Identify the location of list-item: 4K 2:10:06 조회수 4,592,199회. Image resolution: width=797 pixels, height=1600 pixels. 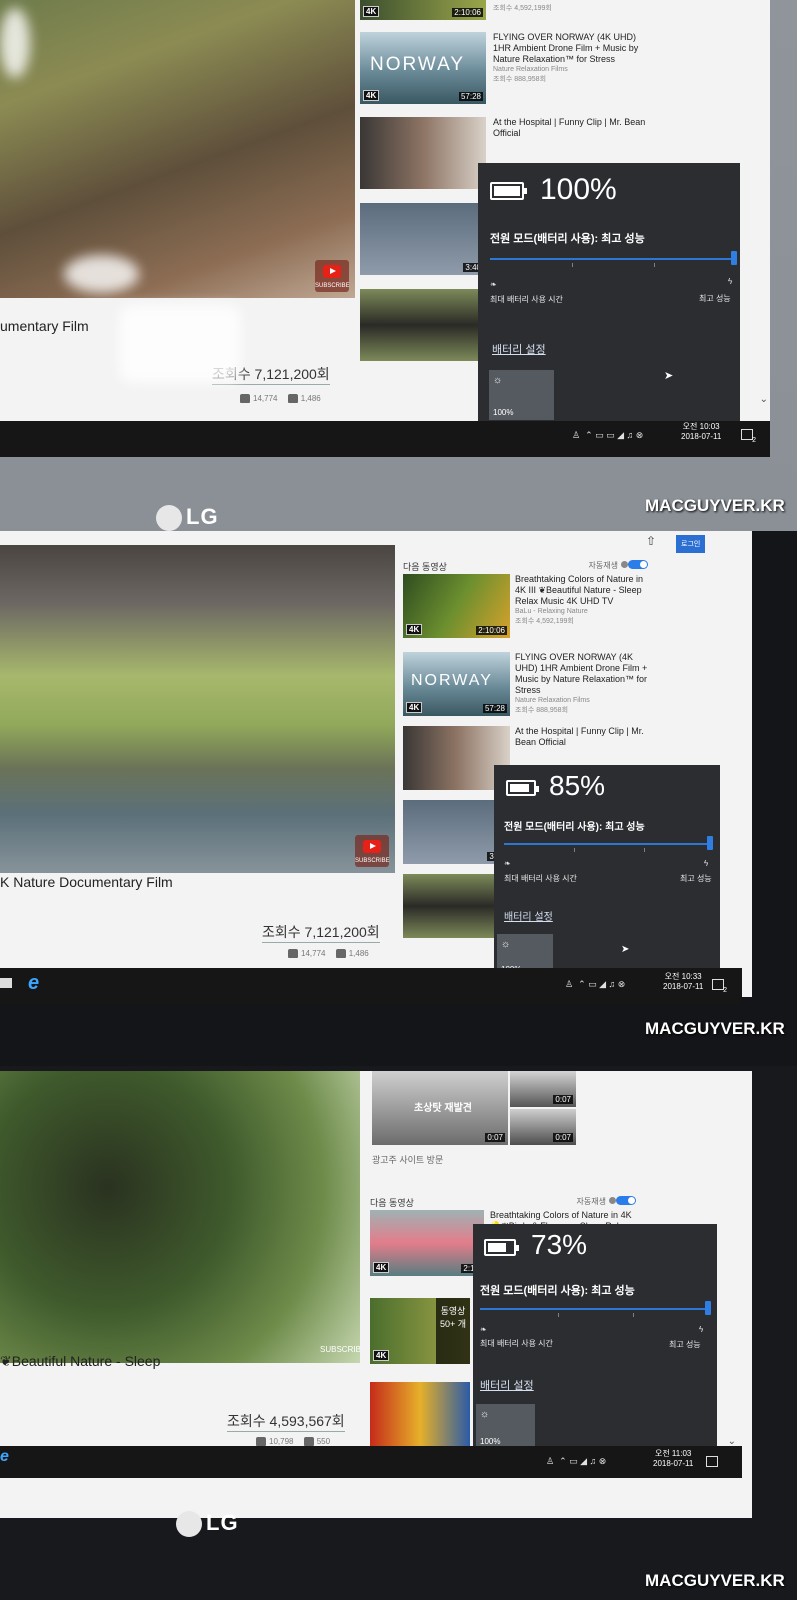
(510, 10).